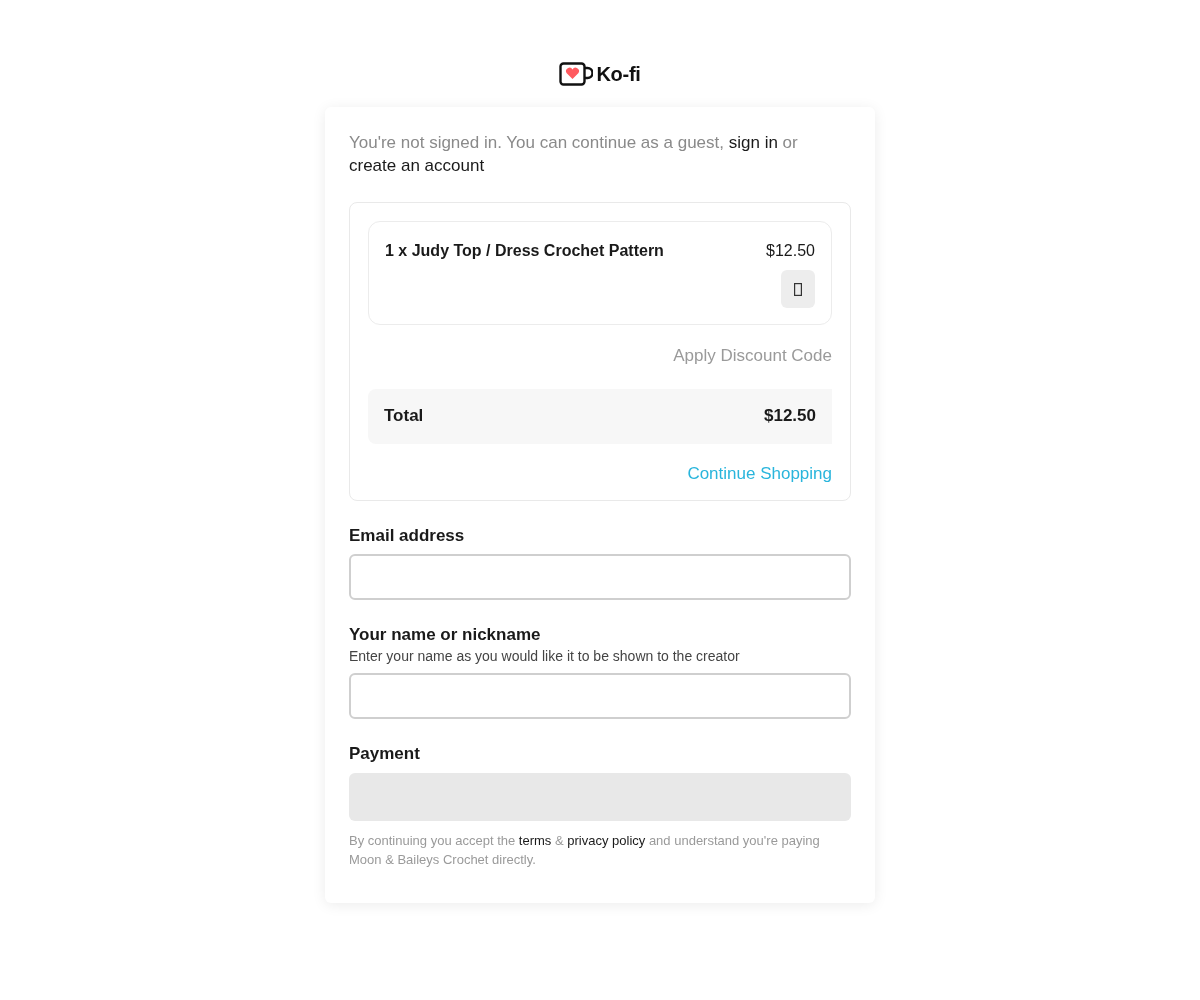 The height and width of the screenshot is (1000, 1200). What do you see at coordinates (535, 840) in the screenshot?
I see `terms-link: terms` at bounding box center [535, 840].